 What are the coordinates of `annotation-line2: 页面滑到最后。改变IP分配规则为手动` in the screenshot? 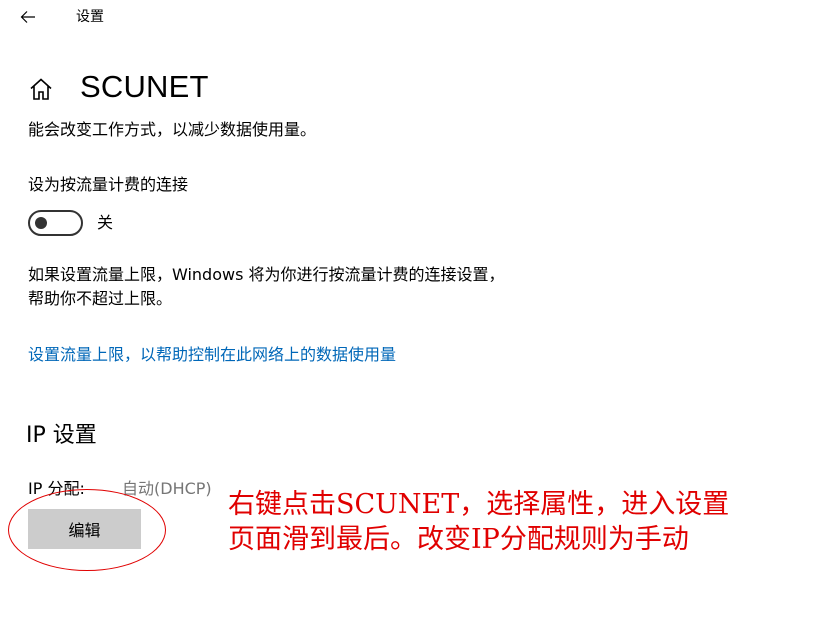 It's located at (458, 539).